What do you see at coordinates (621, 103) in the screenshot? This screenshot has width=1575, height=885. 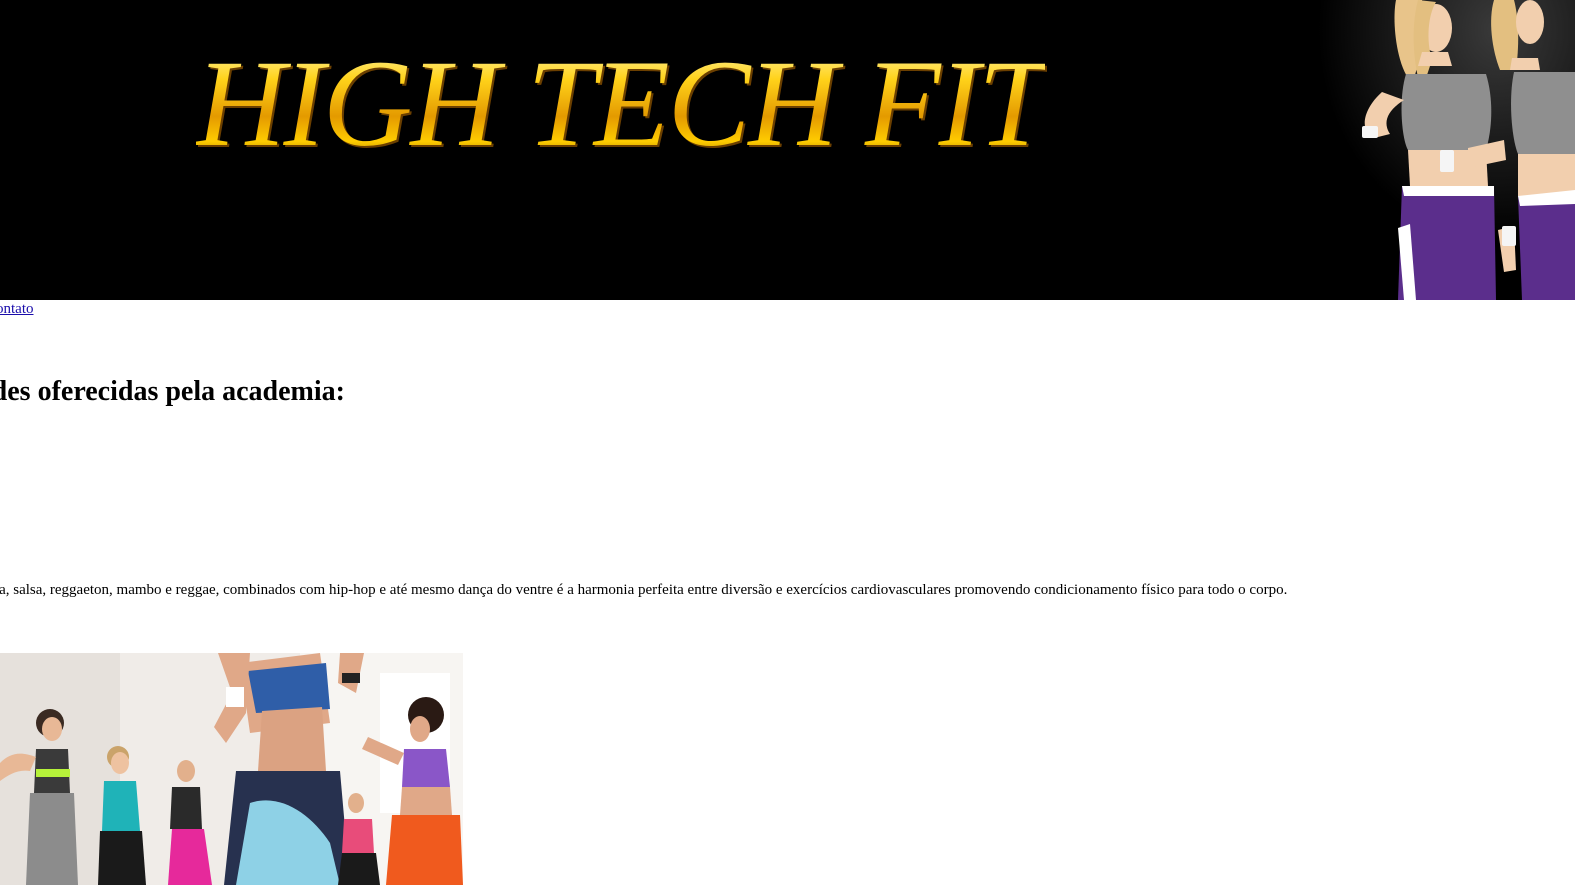 I see `site-logo-title: HIGH TECH FIT` at bounding box center [621, 103].